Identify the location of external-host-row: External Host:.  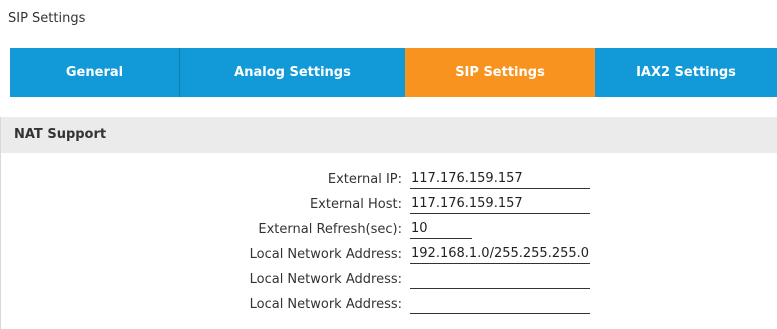
(389, 205).